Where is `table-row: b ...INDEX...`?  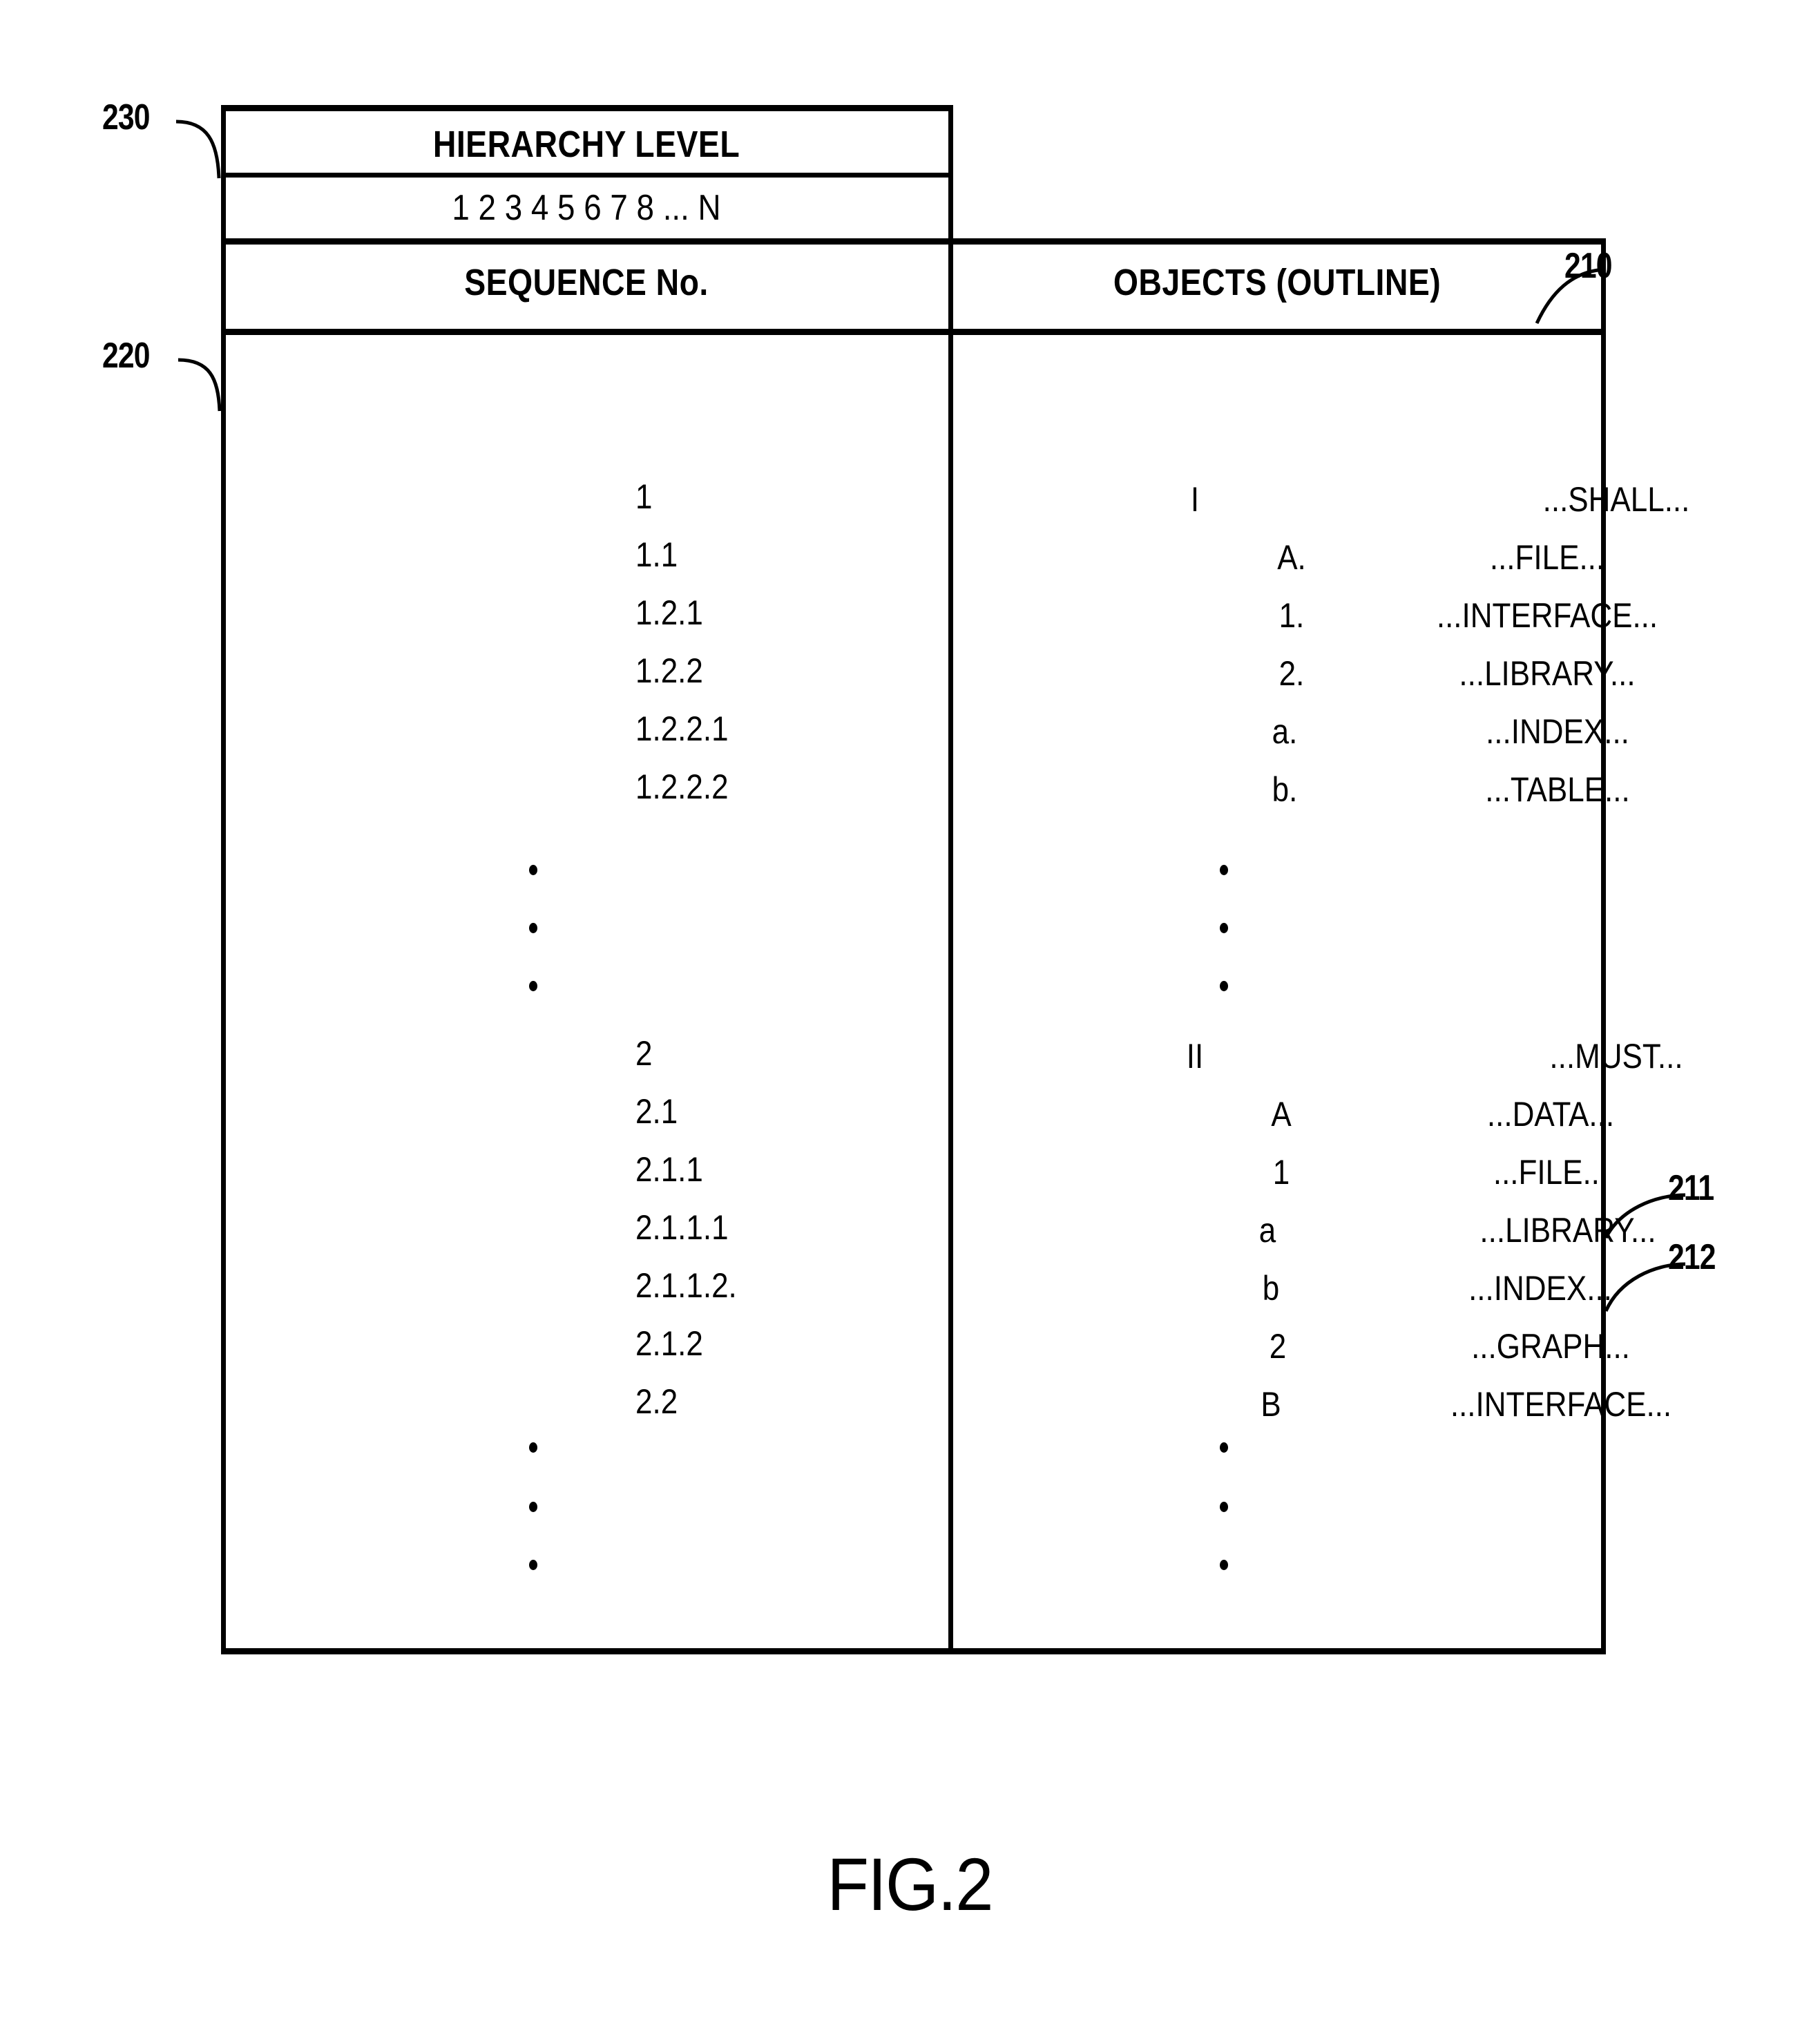
table-row: b ...INDEX... is located at coordinates (1504, 1288).